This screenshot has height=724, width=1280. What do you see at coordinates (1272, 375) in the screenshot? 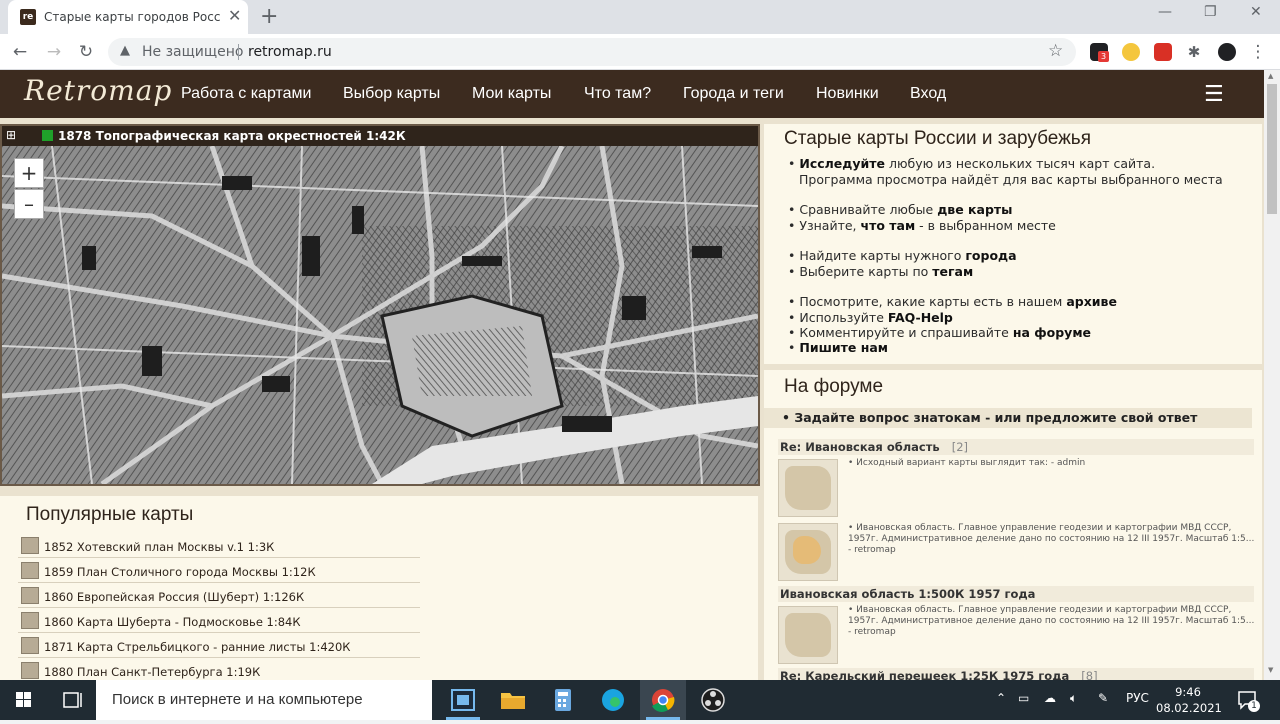
I see `page-scrollbar: ▲ ▼` at bounding box center [1272, 375].